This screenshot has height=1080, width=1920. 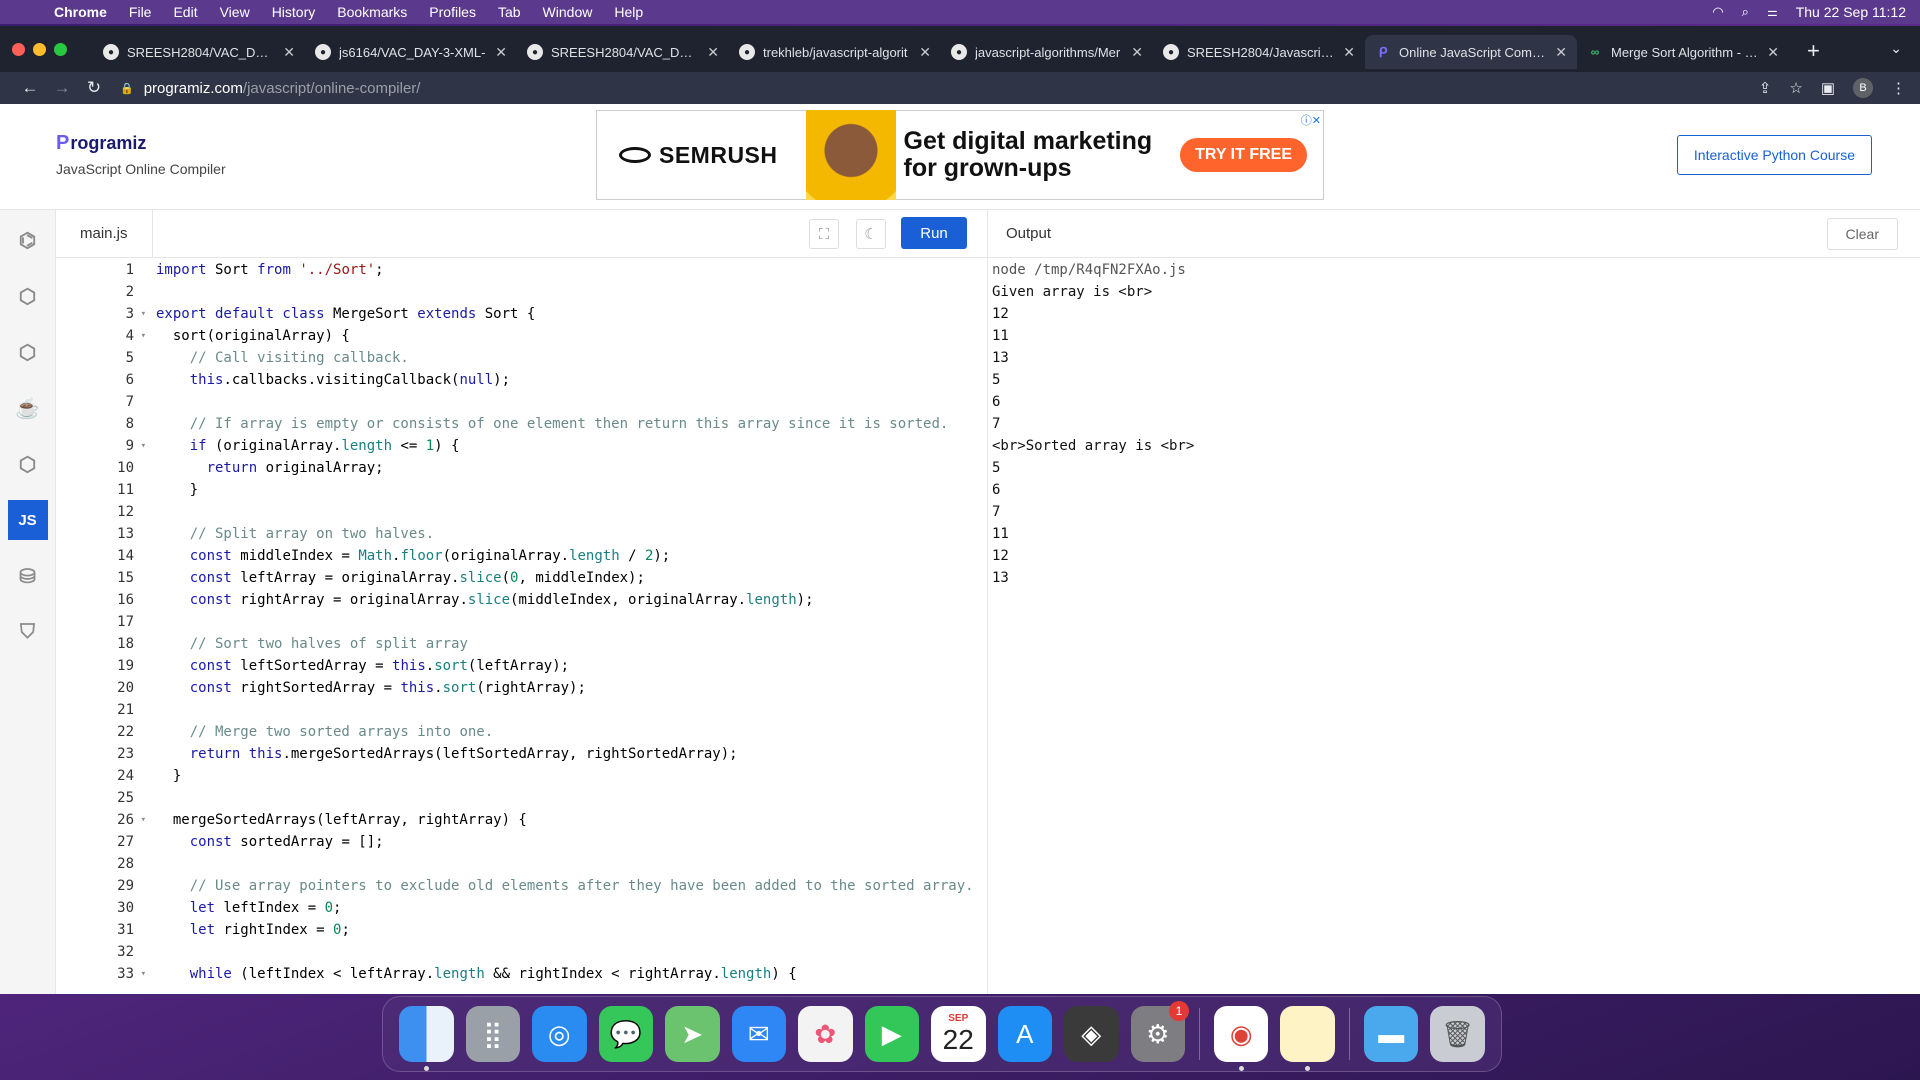 What do you see at coordinates (1024, 1034) in the screenshot?
I see `app-store-icon: A` at bounding box center [1024, 1034].